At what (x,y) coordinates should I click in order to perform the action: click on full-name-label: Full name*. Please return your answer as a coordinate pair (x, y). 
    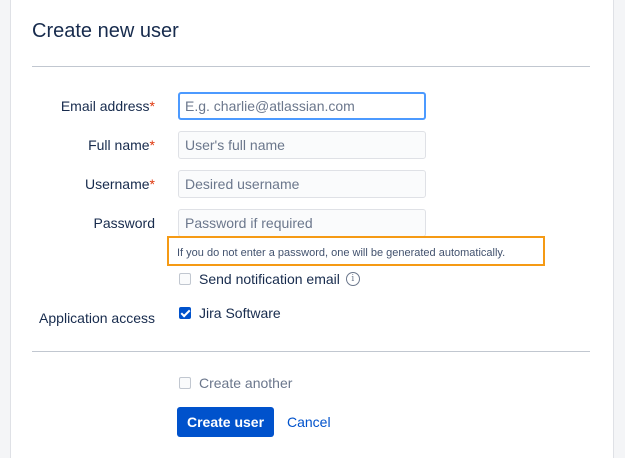
    Looking at the image, I should click on (121, 145).